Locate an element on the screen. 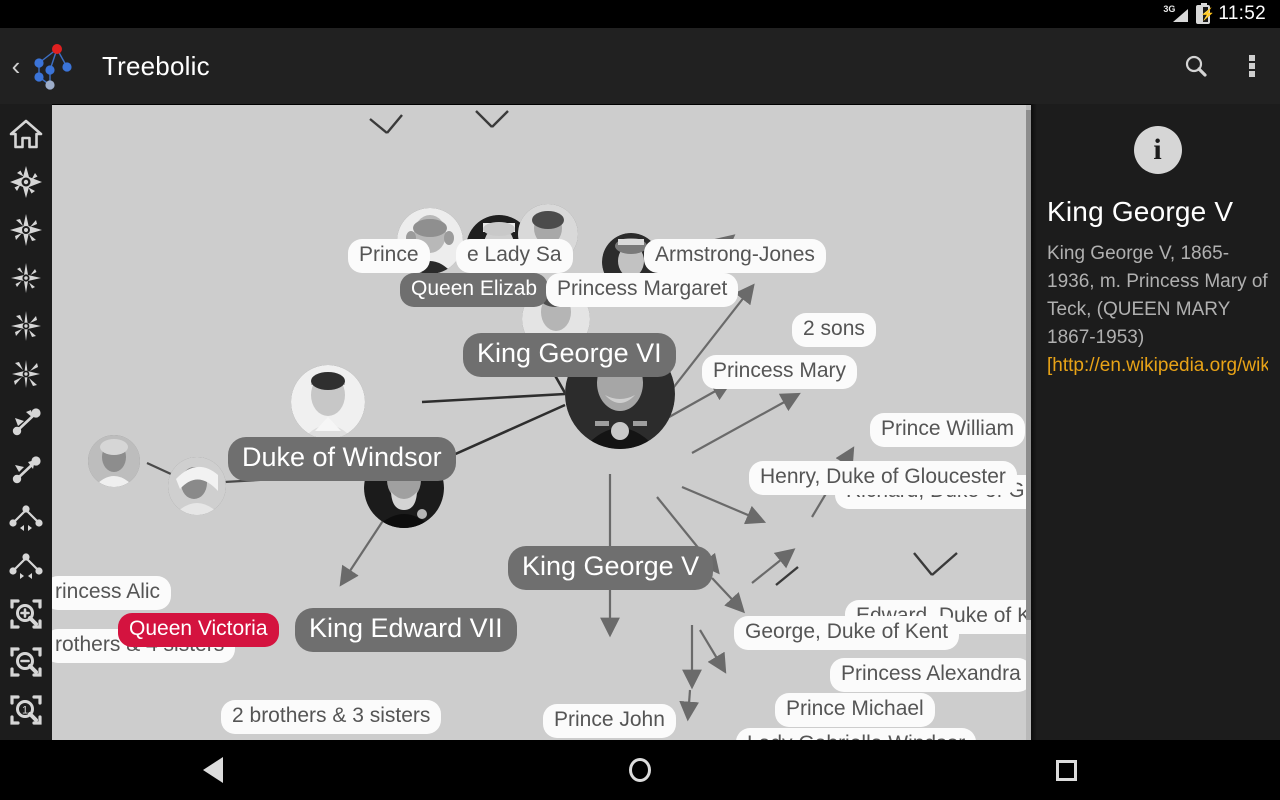 The height and width of the screenshot is (800, 1280). overflow-menu-icon is located at coordinates (1252, 66).